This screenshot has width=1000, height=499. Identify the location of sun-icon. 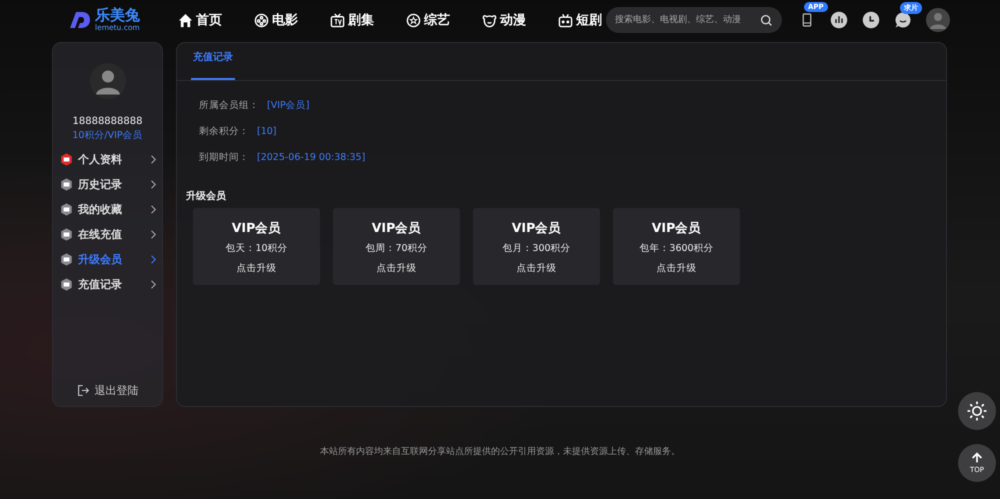
(977, 411).